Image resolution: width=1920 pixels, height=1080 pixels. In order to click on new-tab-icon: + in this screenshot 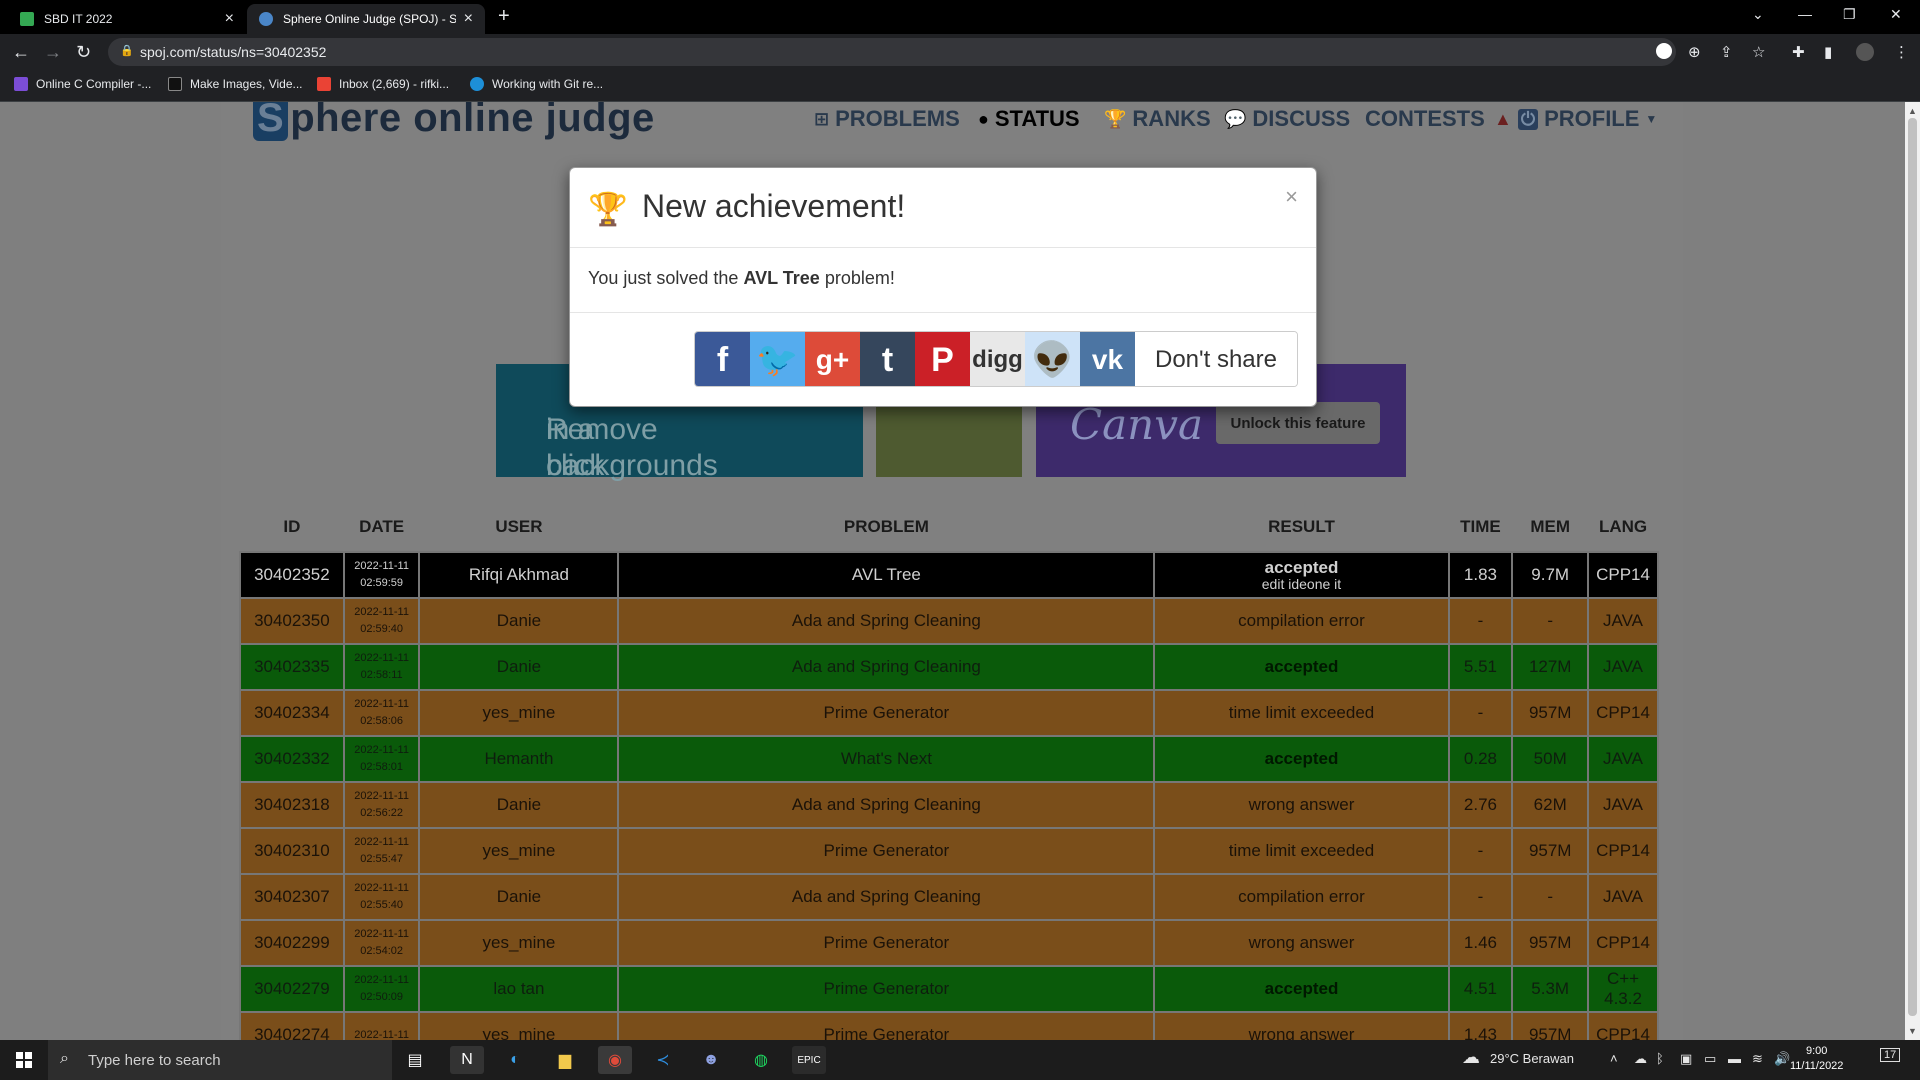, I will do `click(504, 16)`.